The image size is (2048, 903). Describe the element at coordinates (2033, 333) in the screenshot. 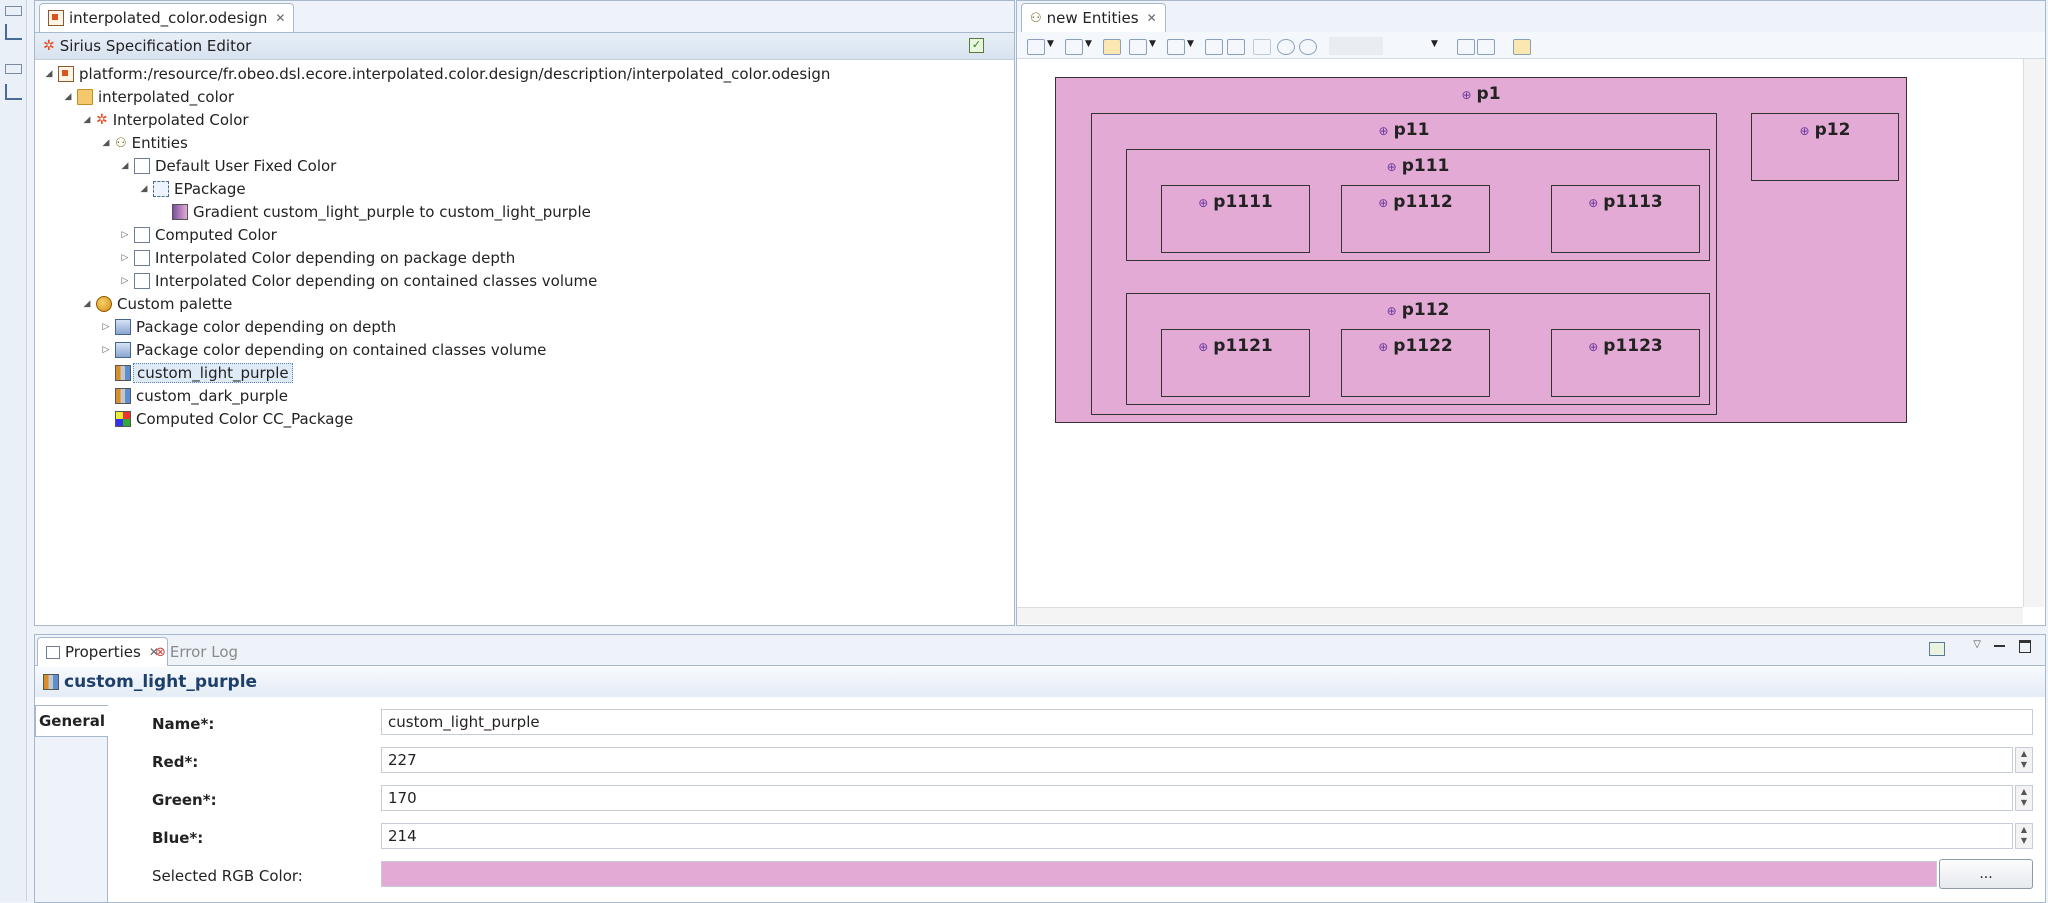

I see `vertical-scrollbar` at that location.